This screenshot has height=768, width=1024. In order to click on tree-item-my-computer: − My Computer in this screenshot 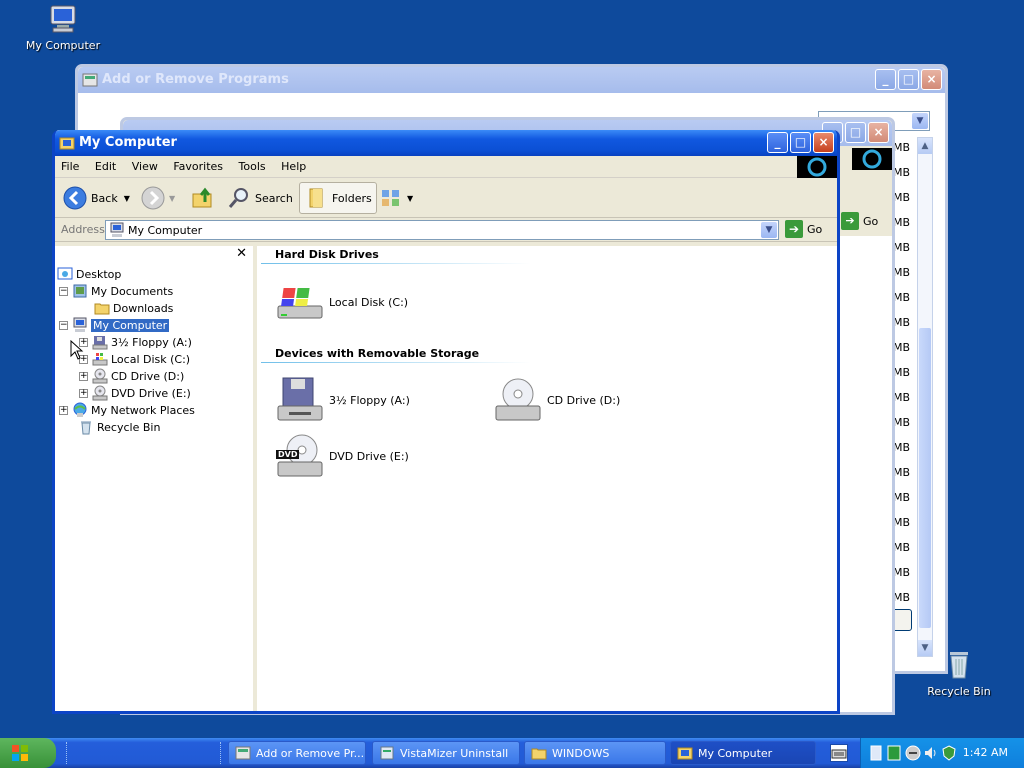, I will do `click(114, 325)`.